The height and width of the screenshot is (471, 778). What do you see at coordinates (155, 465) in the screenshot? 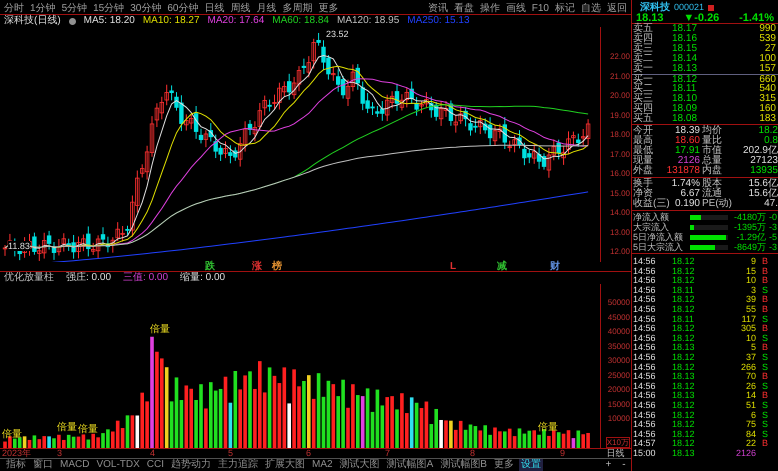
I see `indicator-tab: CCI` at bounding box center [155, 465].